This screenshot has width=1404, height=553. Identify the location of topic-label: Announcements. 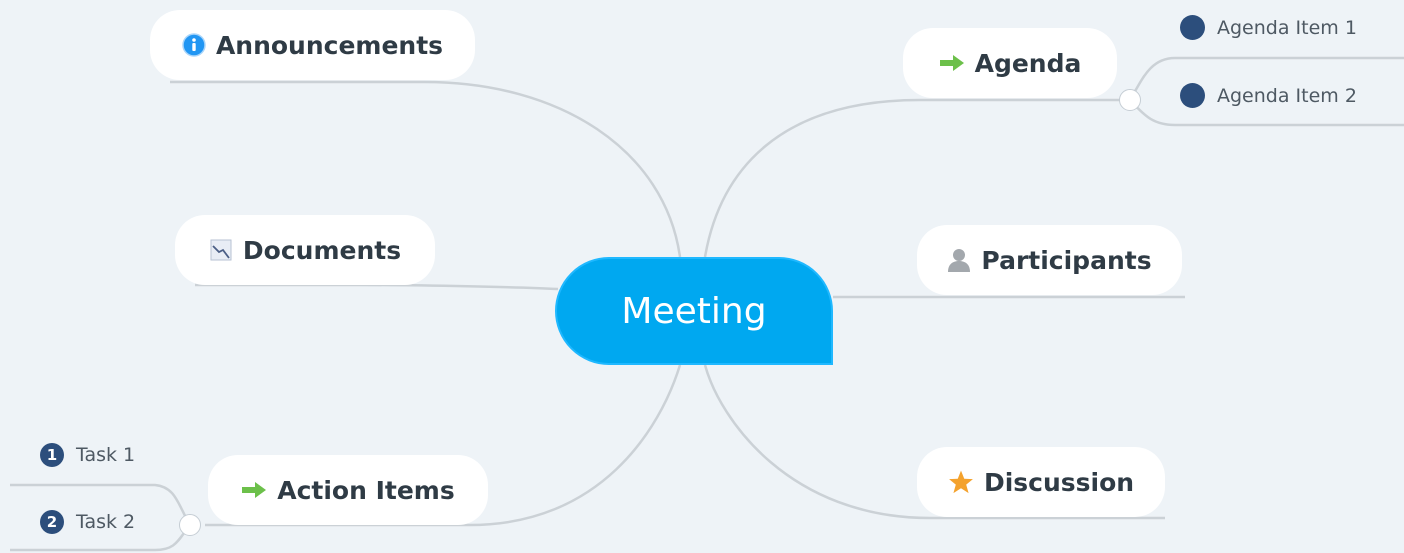
(329, 45).